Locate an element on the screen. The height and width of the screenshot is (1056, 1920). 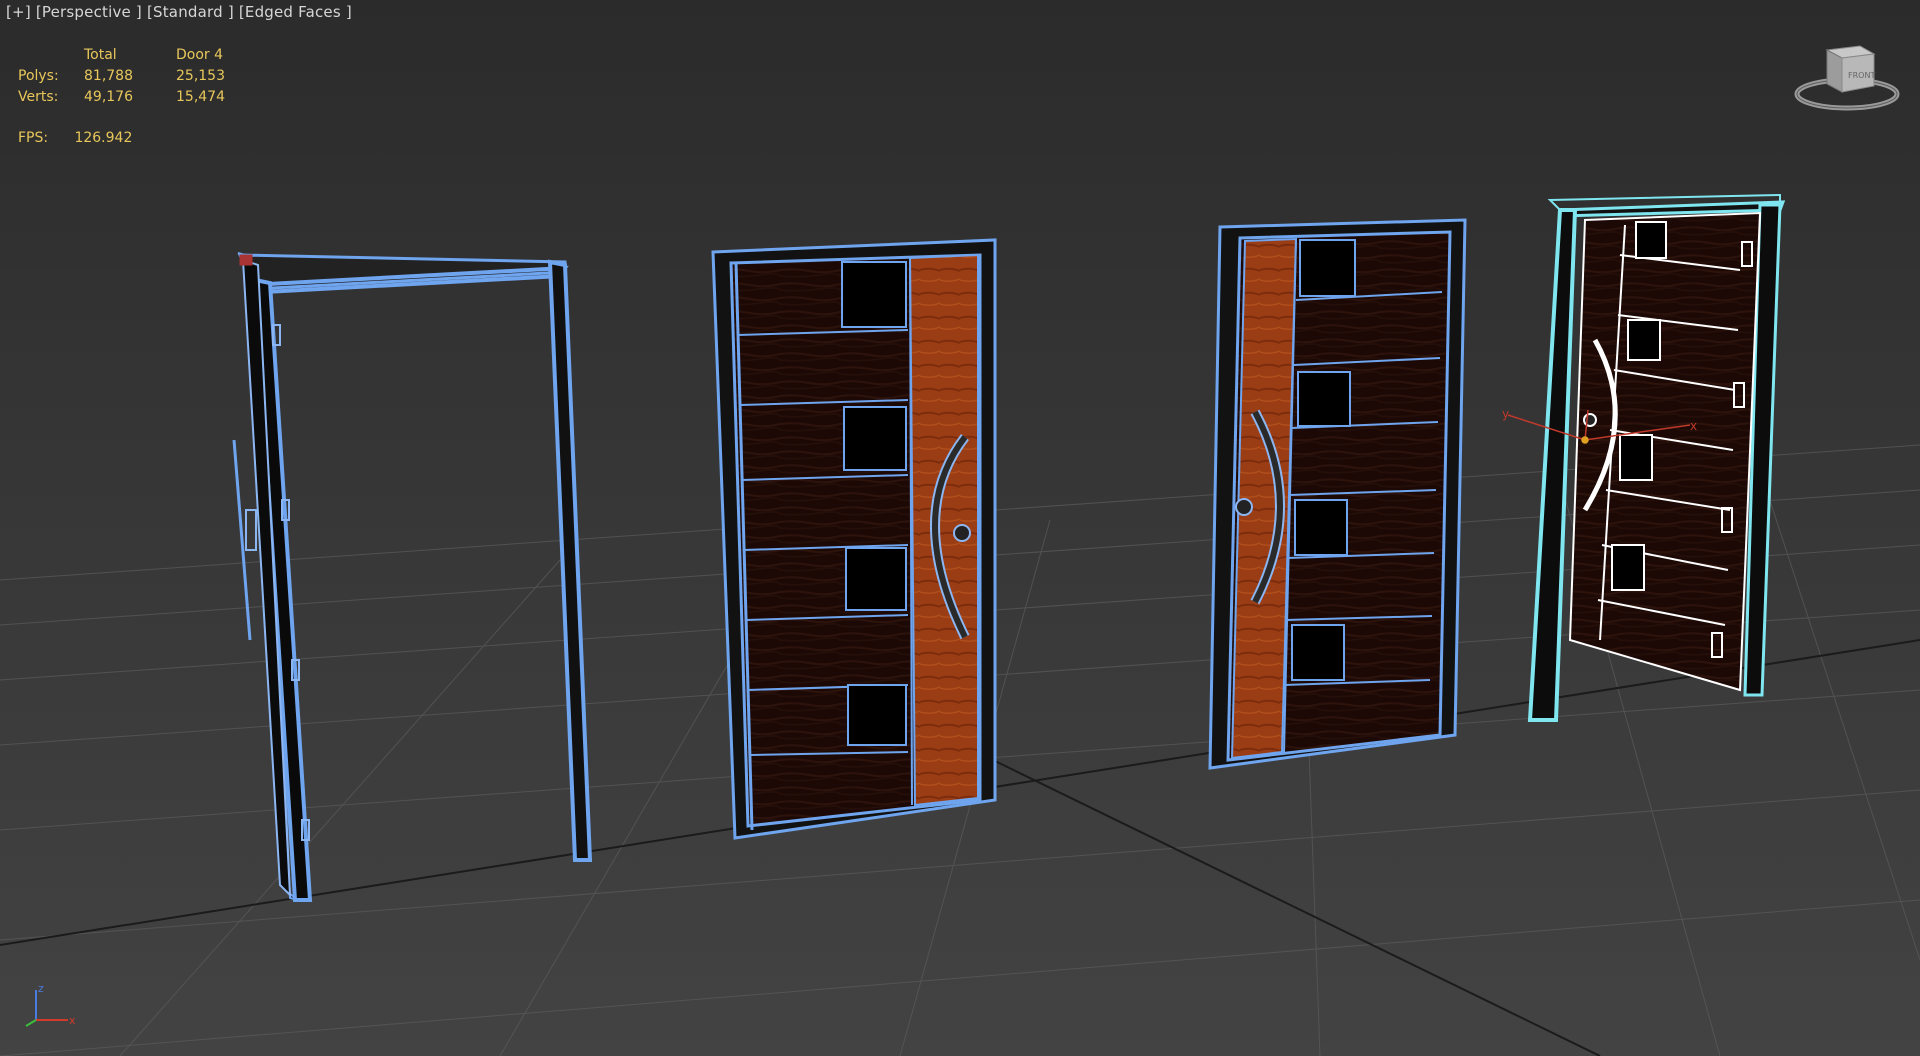
verts-total: 49,176 is located at coordinates (108, 97).